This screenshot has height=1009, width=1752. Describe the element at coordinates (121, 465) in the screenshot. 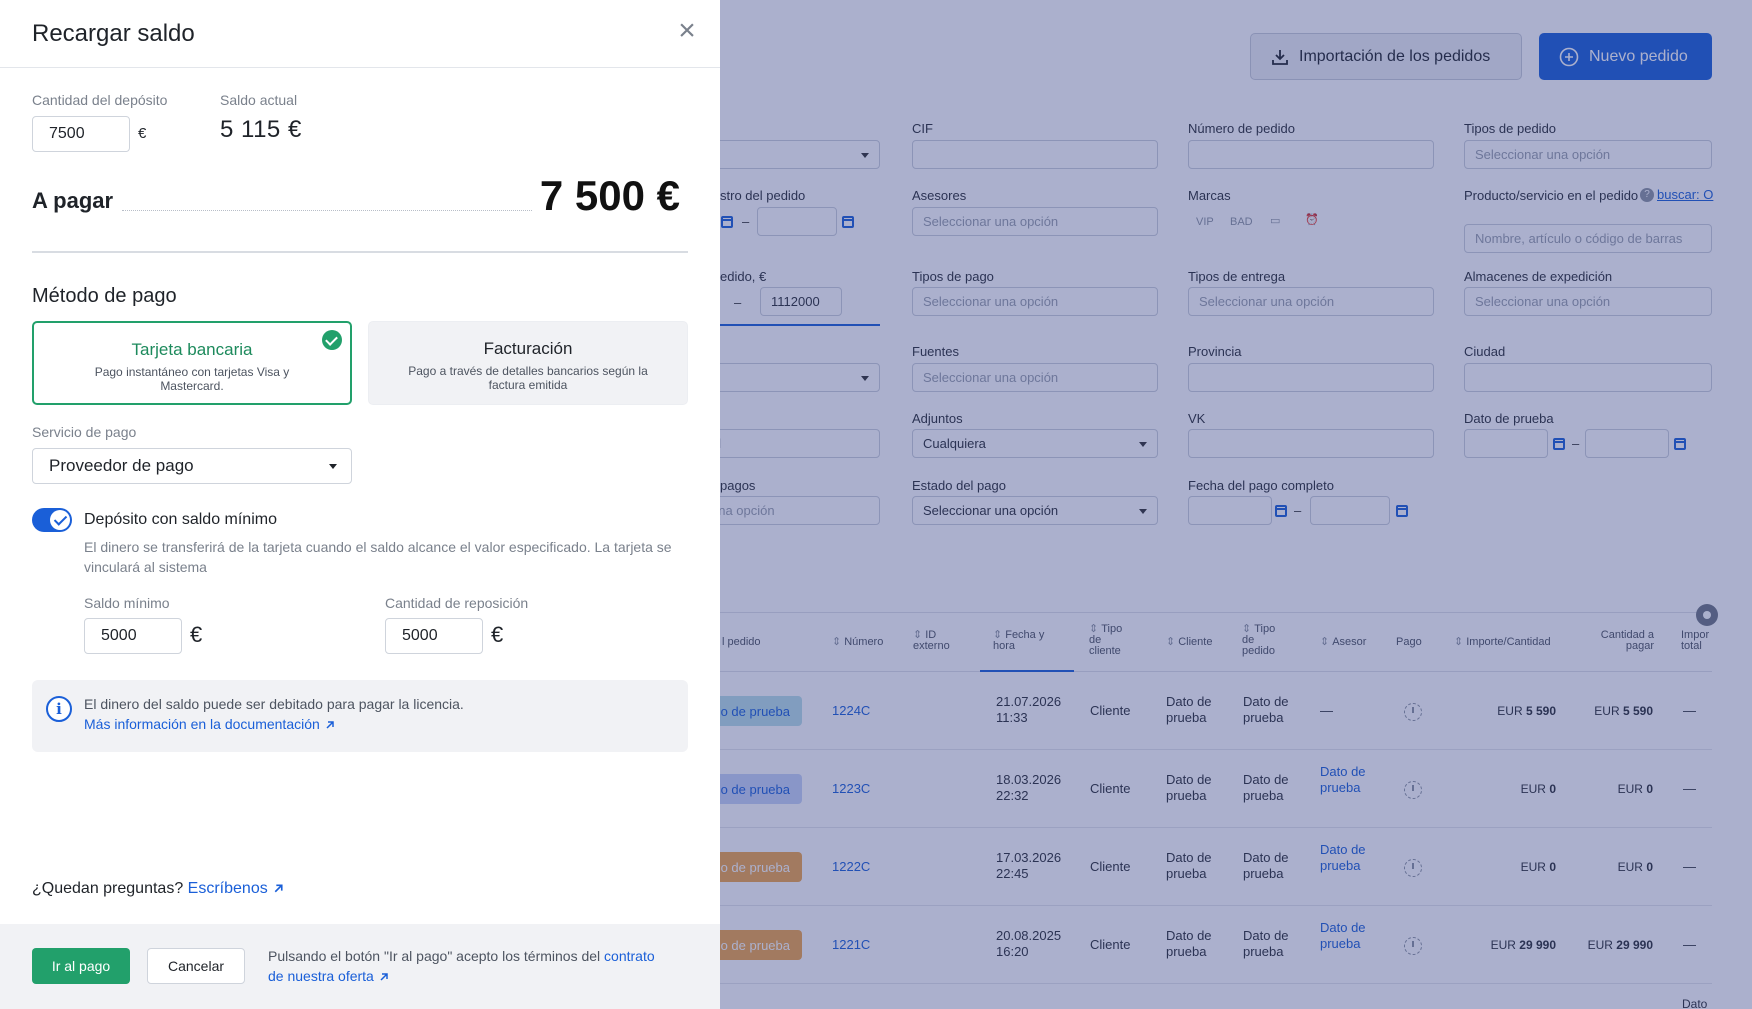

I see `payment-service-value: Proveedor de pago` at that location.